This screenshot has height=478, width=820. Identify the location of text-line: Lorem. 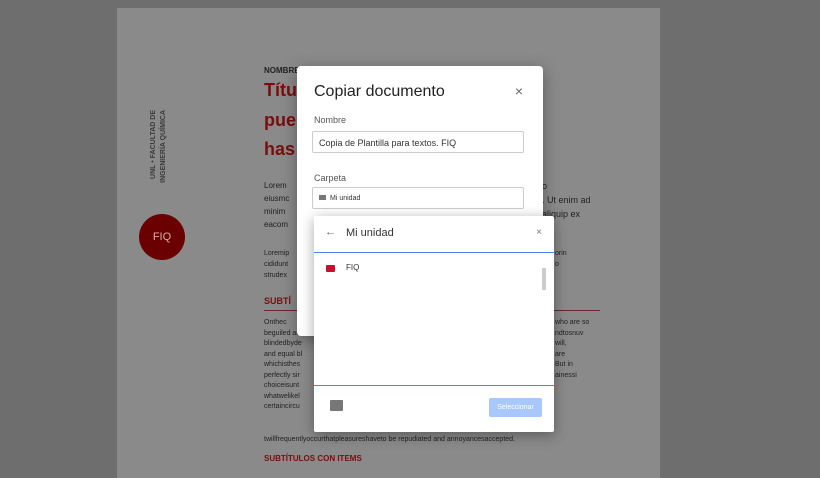
(275, 185).